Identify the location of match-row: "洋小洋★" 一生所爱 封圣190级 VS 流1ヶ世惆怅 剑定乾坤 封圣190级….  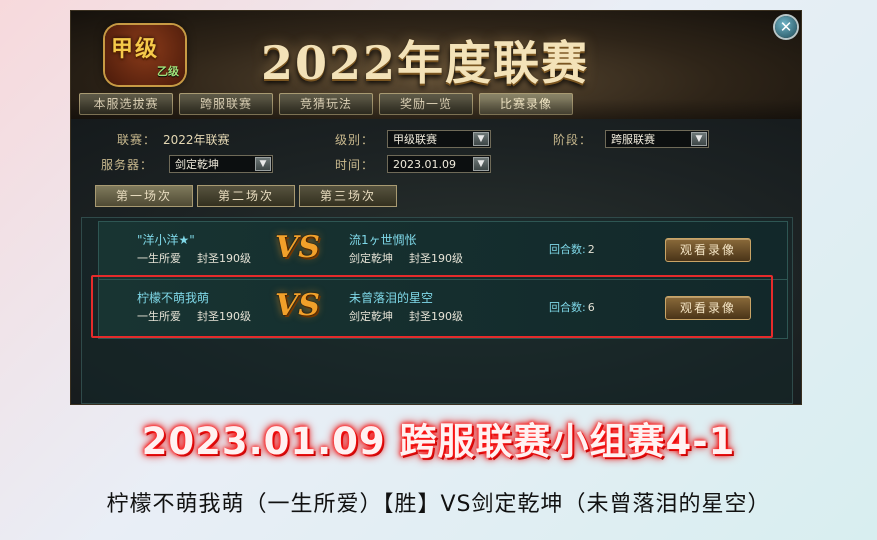
(443, 251).